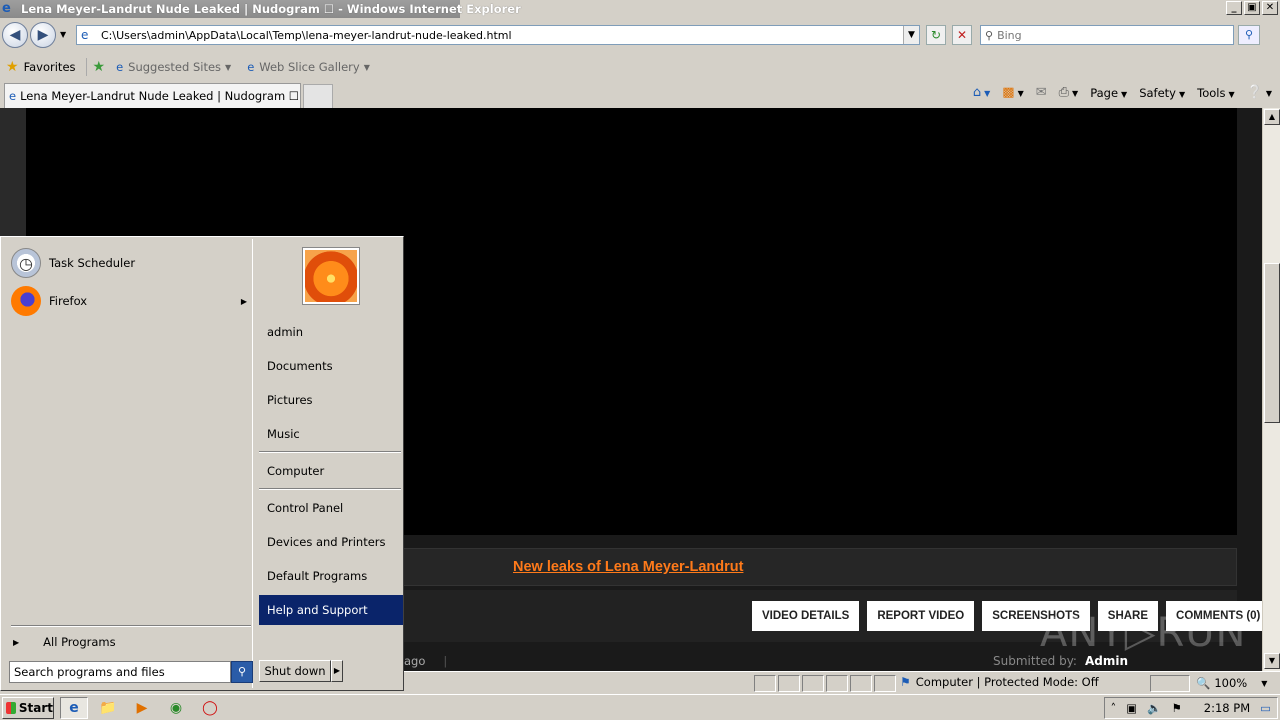 Image resolution: width=1280 pixels, height=720 pixels. I want to click on taskbar: Start e 📁 ▶ ◉ ◯ ˄ ▣ 🔈 ⚑ 2:18 PM ▭, so click(640, 707).